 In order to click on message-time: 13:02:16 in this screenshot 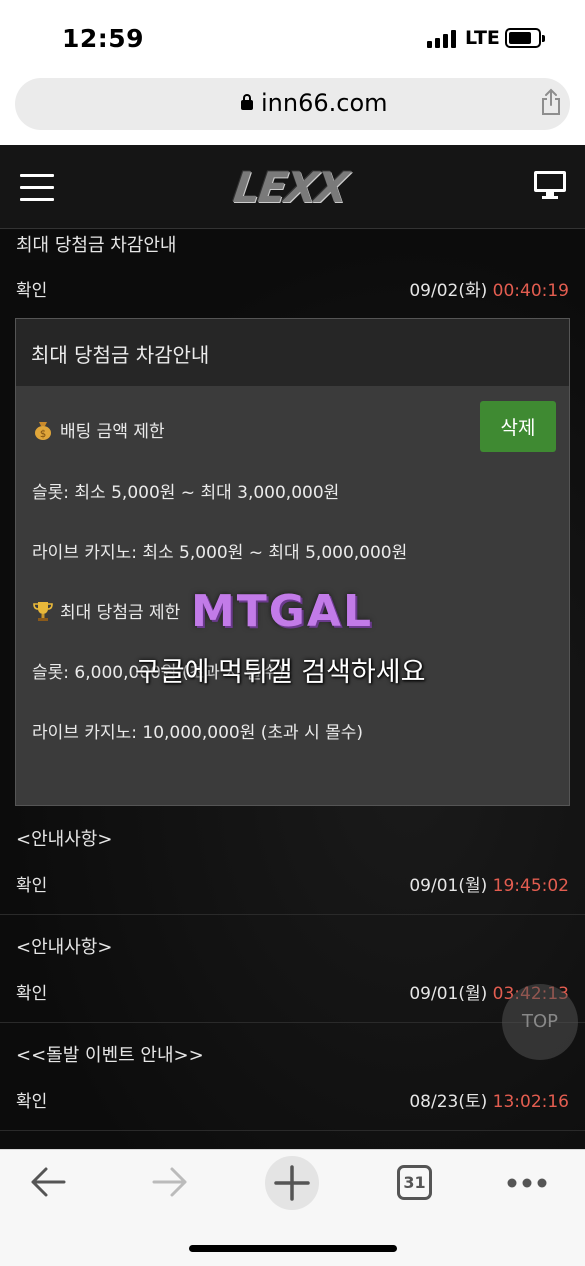, I will do `click(530, 1102)`.